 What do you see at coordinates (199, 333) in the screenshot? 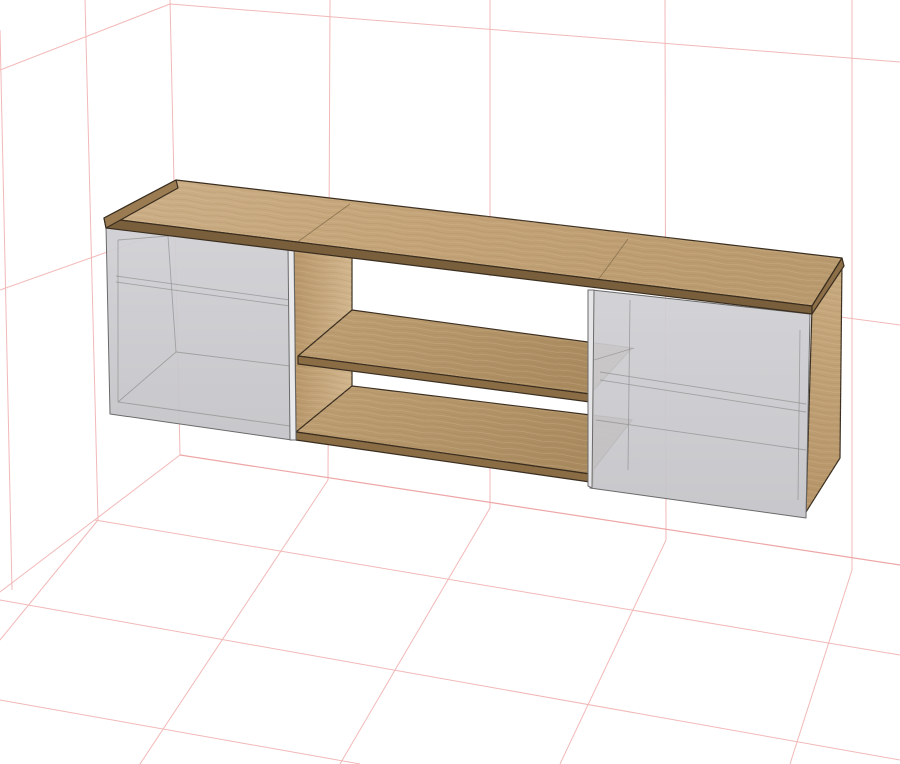
I see `left-door` at bounding box center [199, 333].